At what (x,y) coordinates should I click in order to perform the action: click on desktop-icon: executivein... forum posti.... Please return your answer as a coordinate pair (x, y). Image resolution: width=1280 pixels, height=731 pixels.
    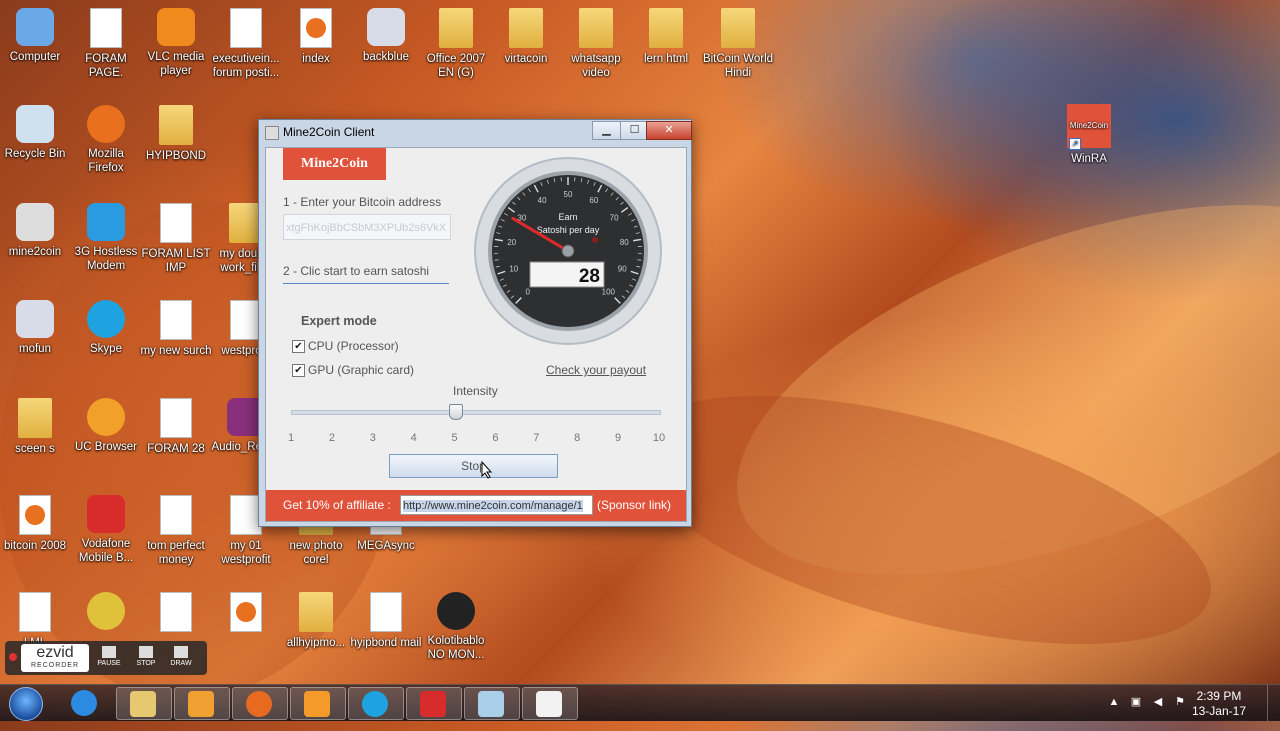
    Looking at the image, I should click on (246, 44).